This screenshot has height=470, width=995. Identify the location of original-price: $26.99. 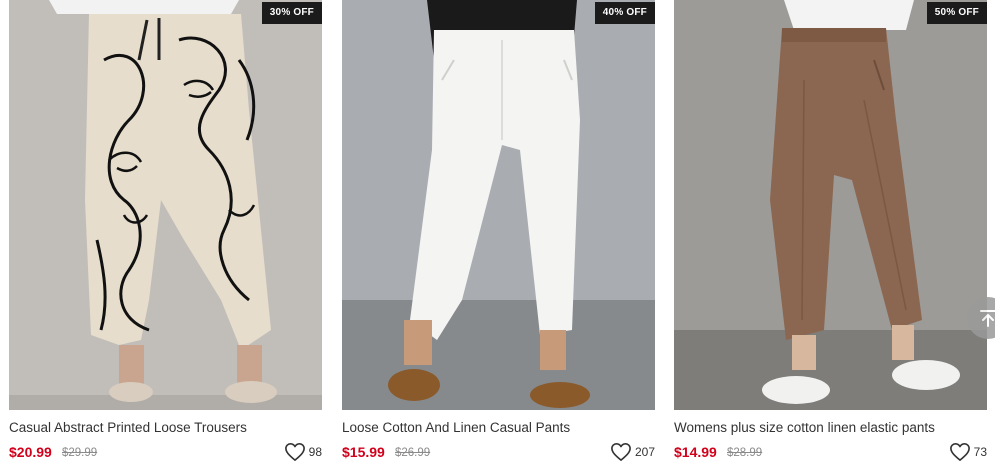
(413, 453).